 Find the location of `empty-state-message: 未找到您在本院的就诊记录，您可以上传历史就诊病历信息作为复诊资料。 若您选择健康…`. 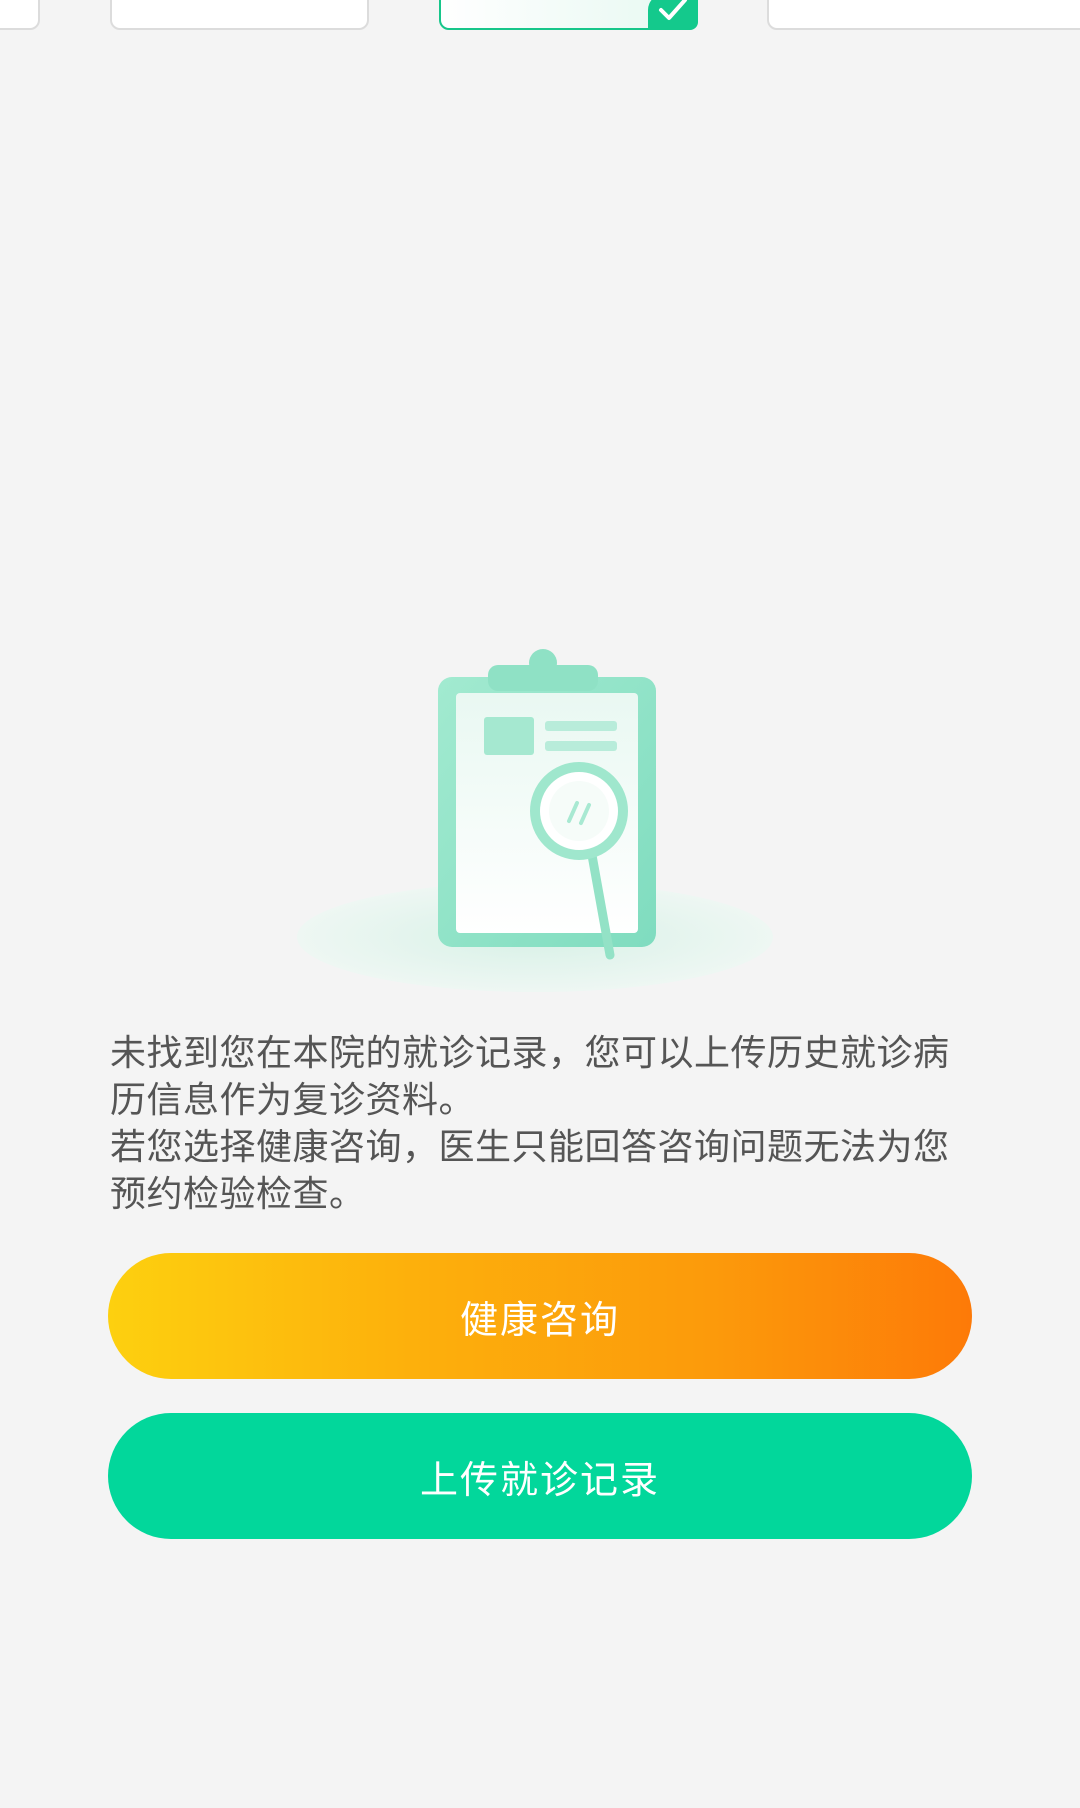

empty-state-message: 未找到您在本院的就诊记录，您可以上传历史就诊病历信息作为复诊资料。 若您选择健康… is located at coordinates (540, 1124).